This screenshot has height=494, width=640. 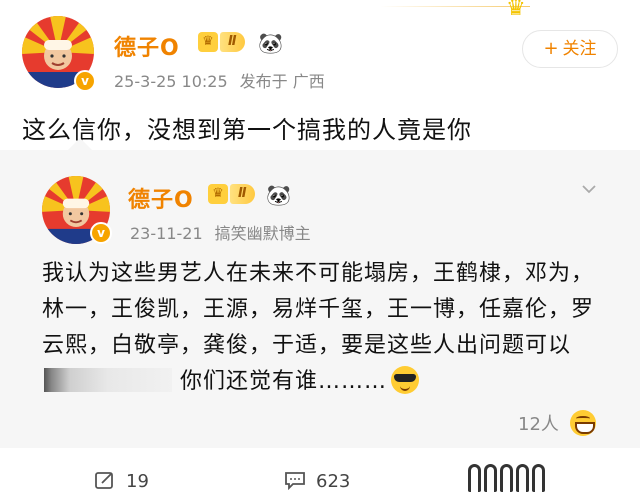 I want to click on quoted-author-name: 德子O, so click(x=161, y=198).